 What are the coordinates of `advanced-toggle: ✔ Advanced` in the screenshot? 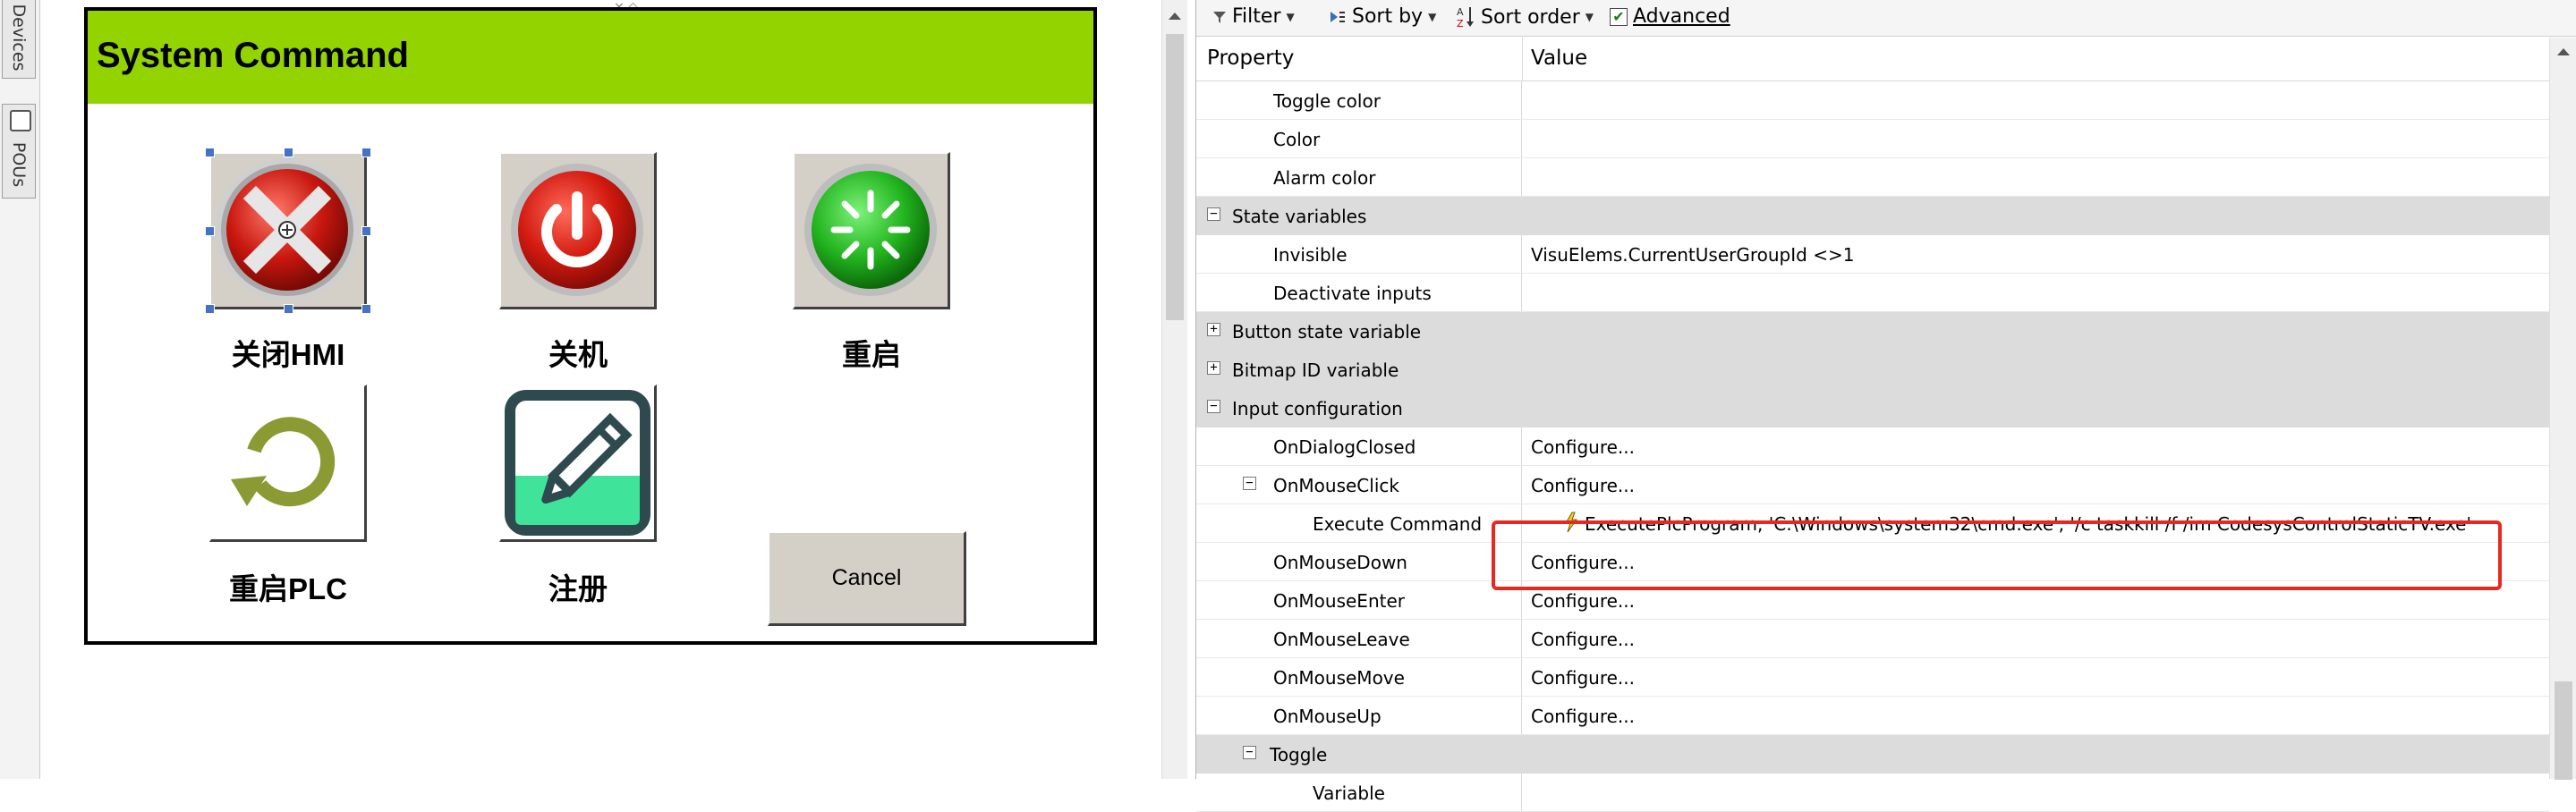 It's located at (1670, 16).